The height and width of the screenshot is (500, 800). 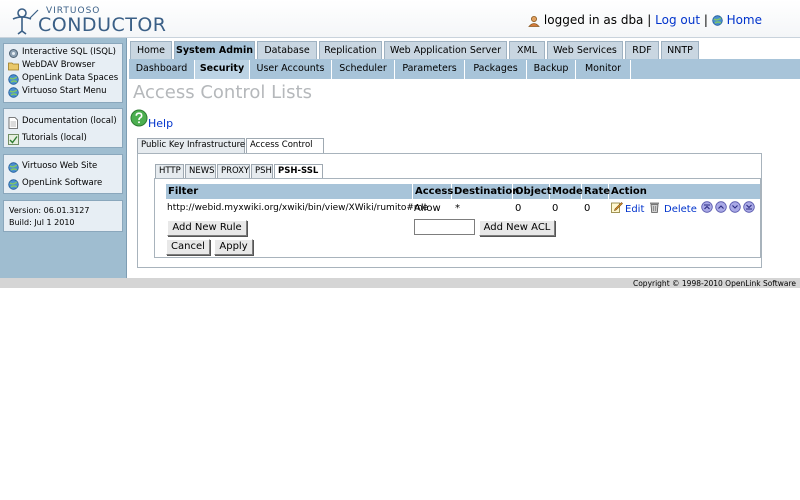 What do you see at coordinates (350, 50) in the screenshot?
I see `tab-replication: Replication` at bounding box center [350, 50].